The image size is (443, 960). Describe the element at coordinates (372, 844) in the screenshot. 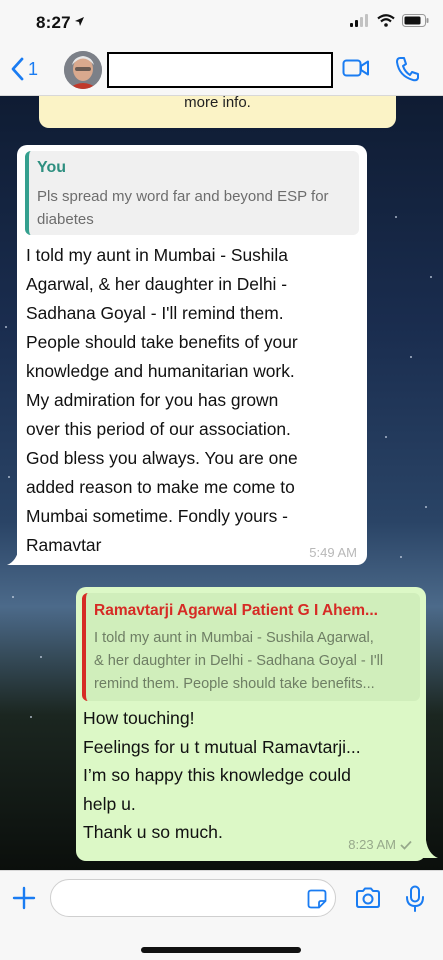

I see `reply-time: 8:23 AM` at that location.